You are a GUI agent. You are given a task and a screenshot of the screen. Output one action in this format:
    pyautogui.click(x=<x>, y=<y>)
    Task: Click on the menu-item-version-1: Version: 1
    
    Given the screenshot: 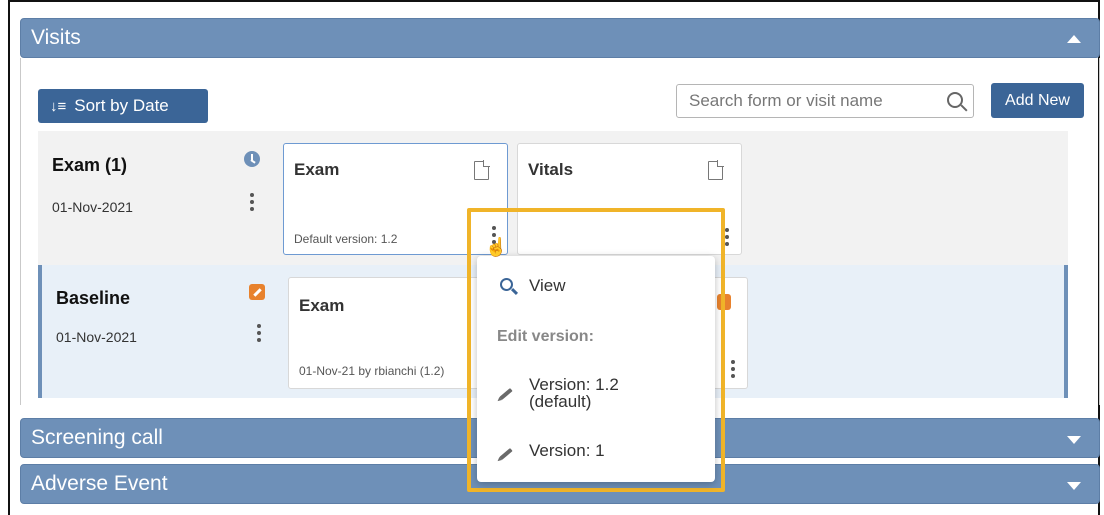 What is the action you would take?
    pyautogui.click(x=567, y=451)
    